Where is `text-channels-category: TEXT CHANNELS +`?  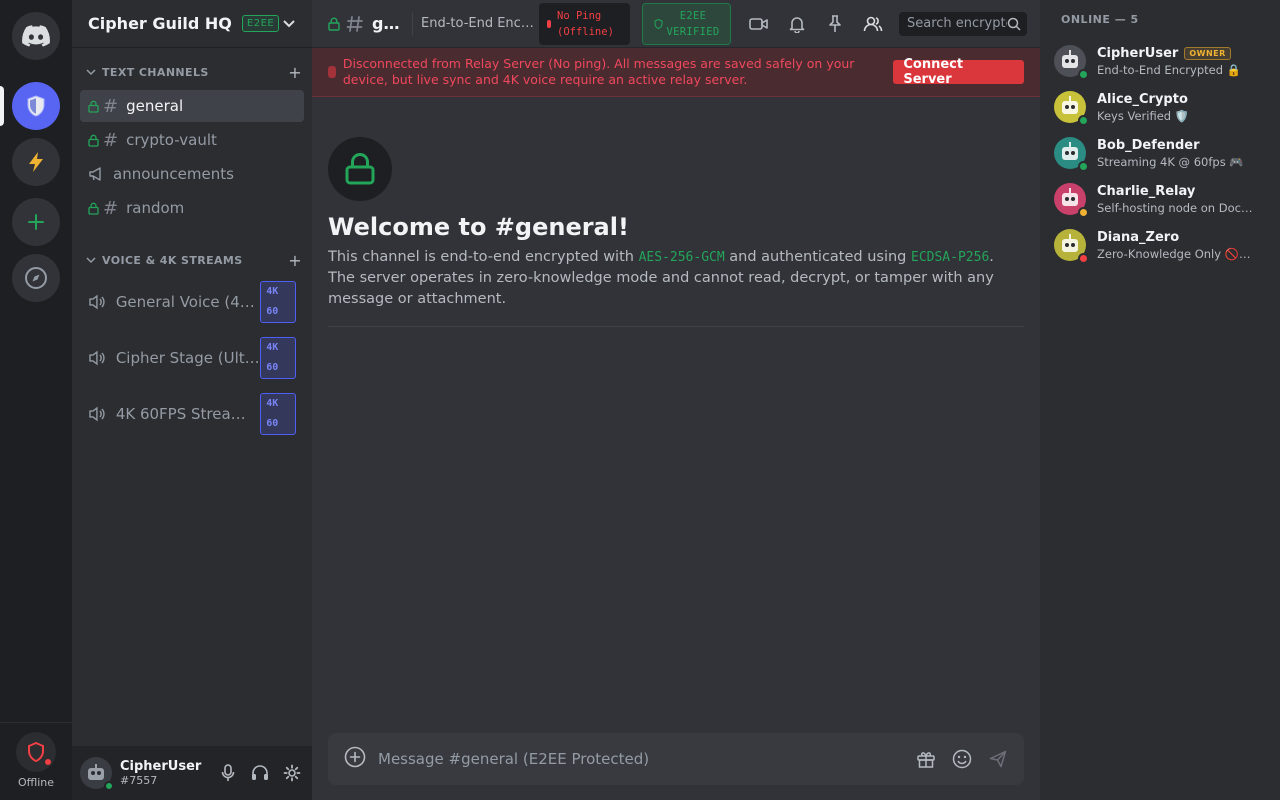
text-channels-category: TEXT CHANNELS + is located at coordinates (192, 72).